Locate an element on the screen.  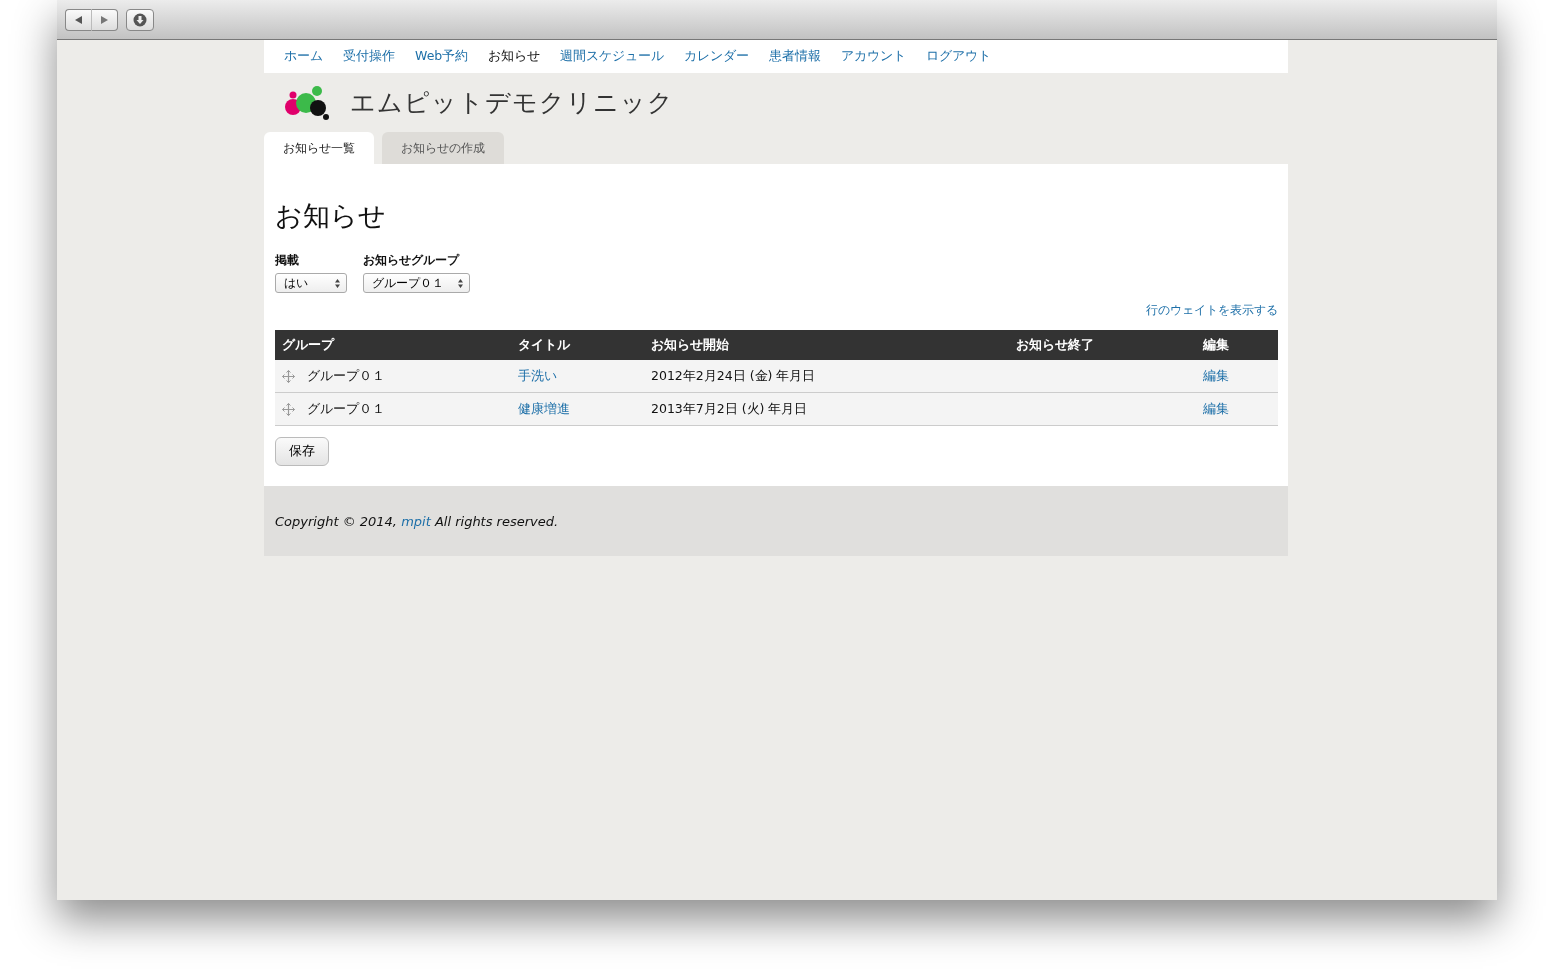
nav-link: カレンダー is located at coordinates (717, 56).